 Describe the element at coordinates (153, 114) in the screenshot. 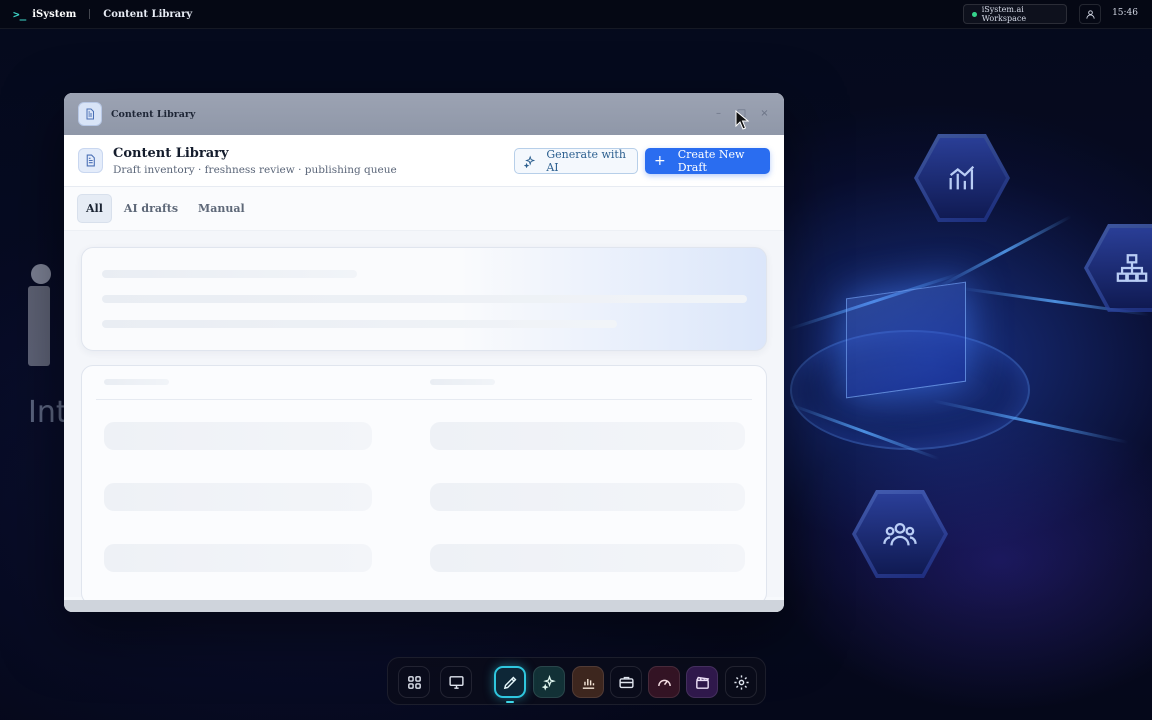

I see `window-title: Content Library` at that location.